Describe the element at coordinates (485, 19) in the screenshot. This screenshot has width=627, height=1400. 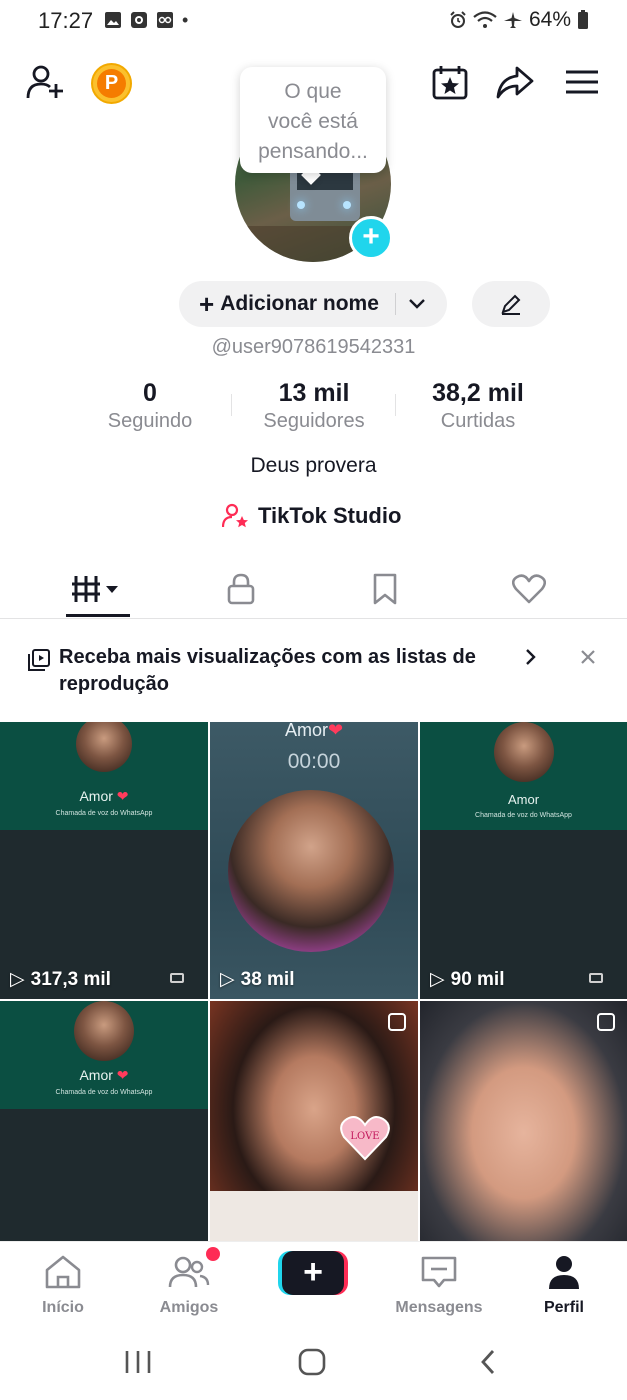
I see `wifi-icon` at that location.